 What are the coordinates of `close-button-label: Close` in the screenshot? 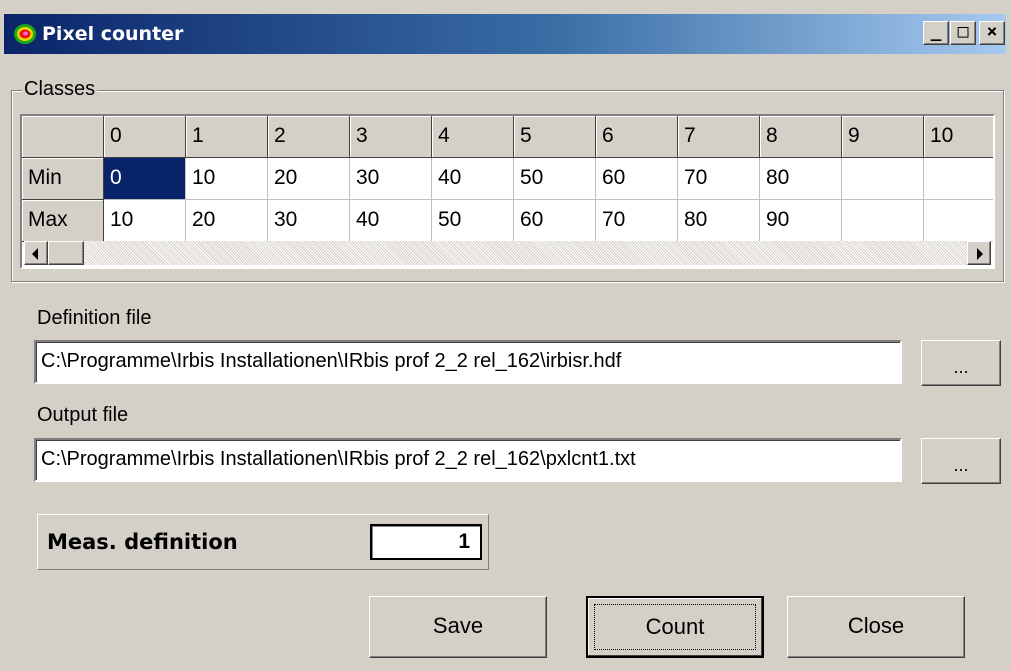 It's located at (876, 625).